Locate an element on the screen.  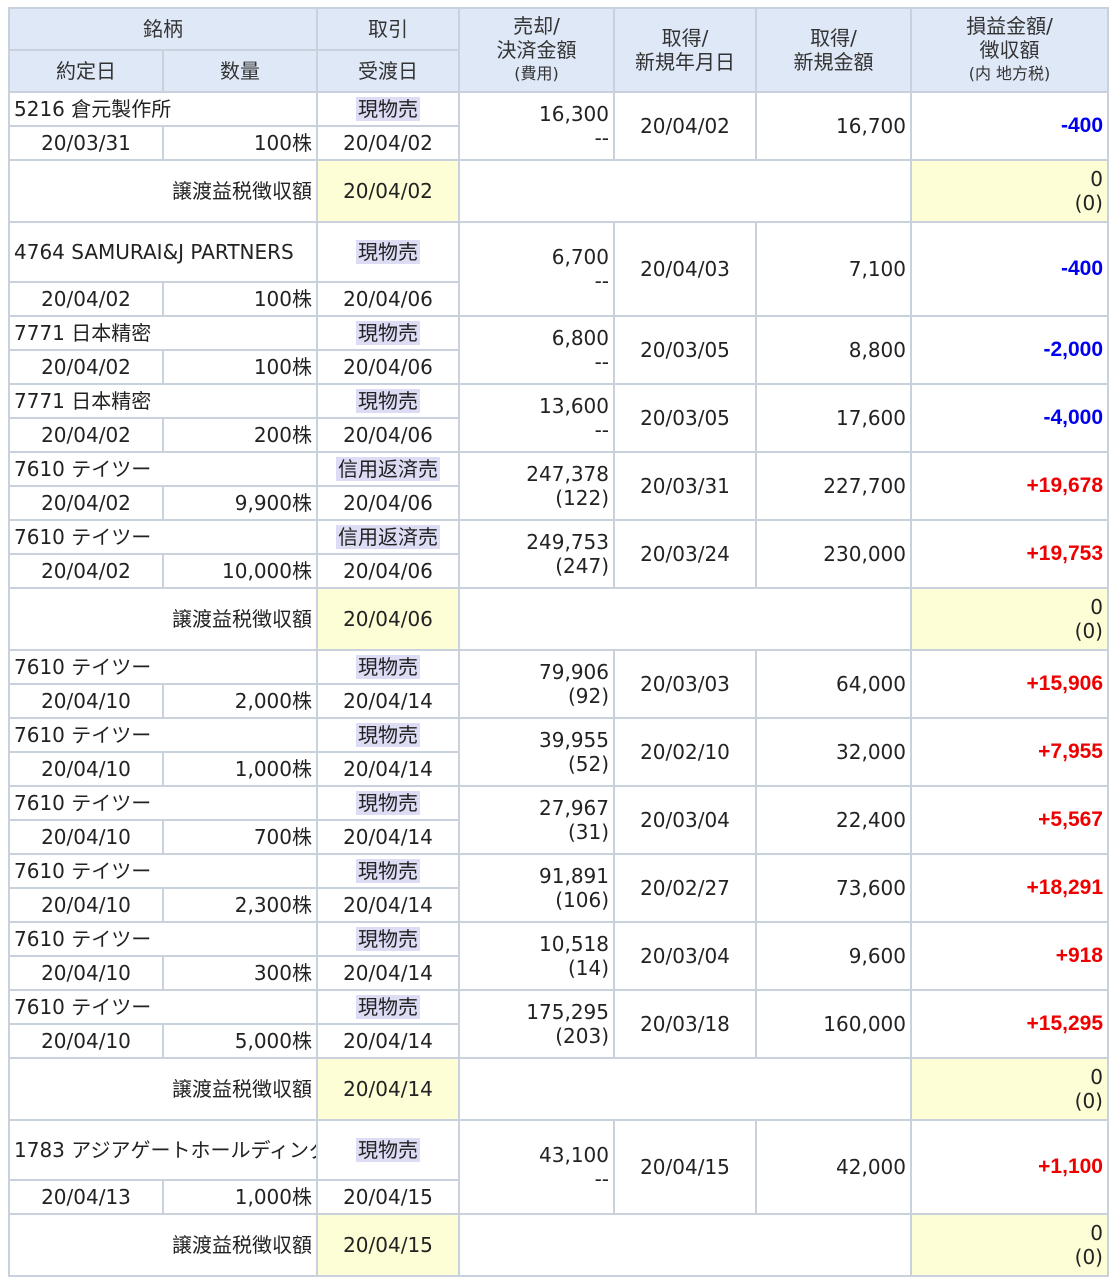
header-trade: 取引 is located at coordinates (388, 29).